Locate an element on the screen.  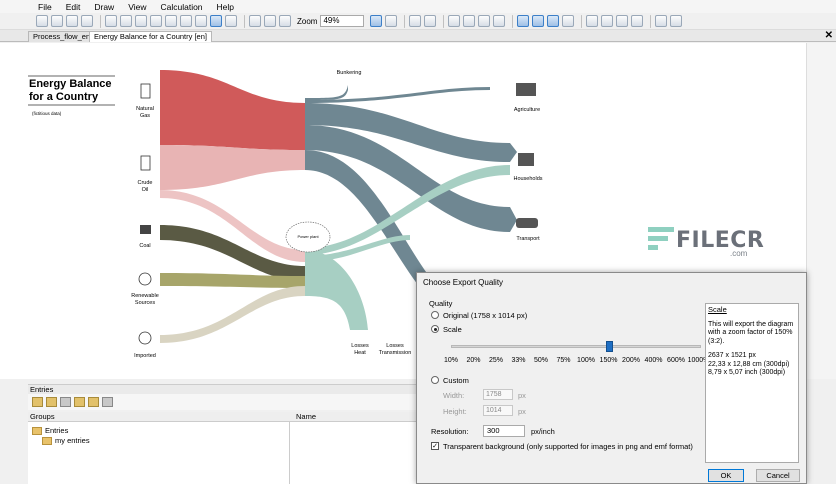
layout-icon is located at coordinates (538, 21).